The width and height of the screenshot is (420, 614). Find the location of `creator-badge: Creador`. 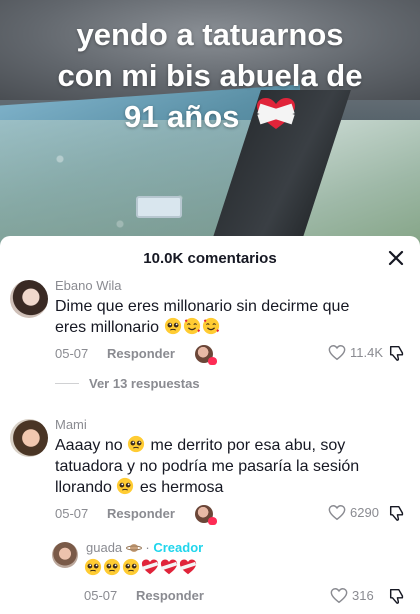

creator-badge: Creador is located at coordinates (178, 547).